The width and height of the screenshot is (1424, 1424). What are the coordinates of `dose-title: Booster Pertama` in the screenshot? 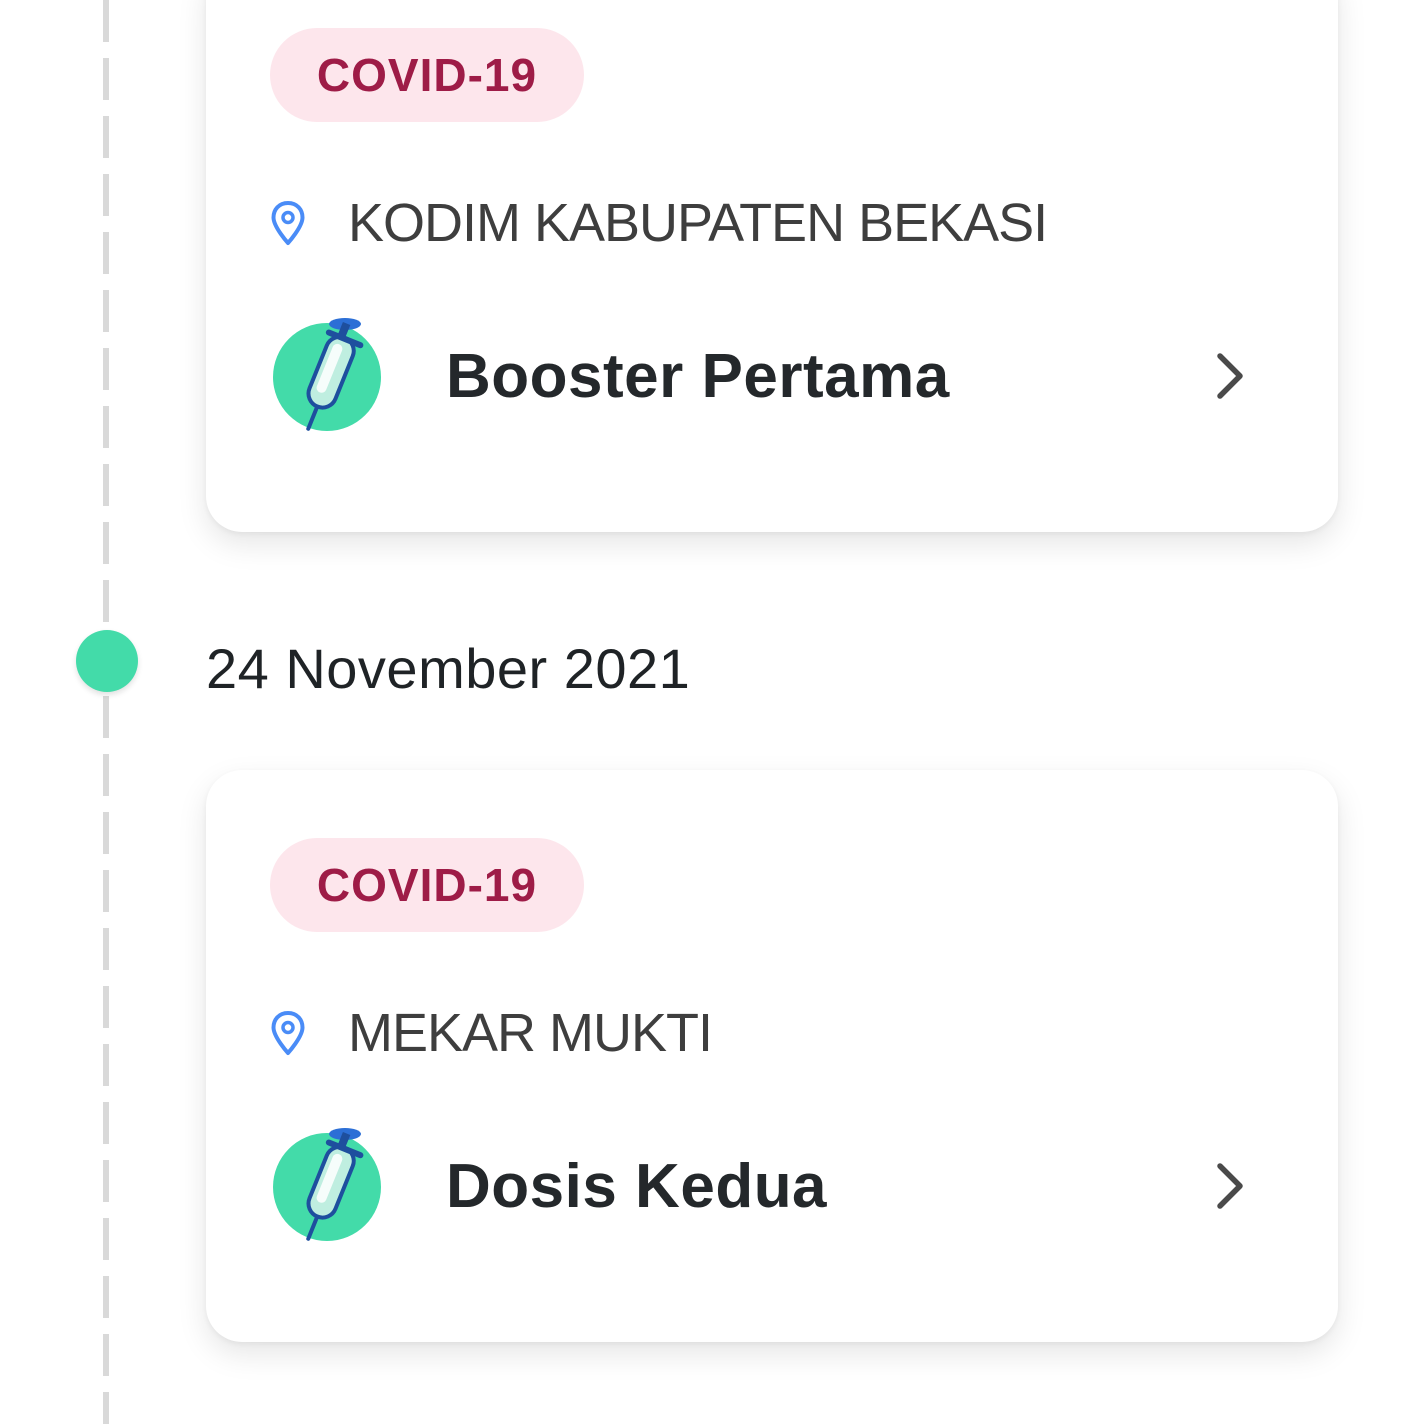 It's located at (698, 376).